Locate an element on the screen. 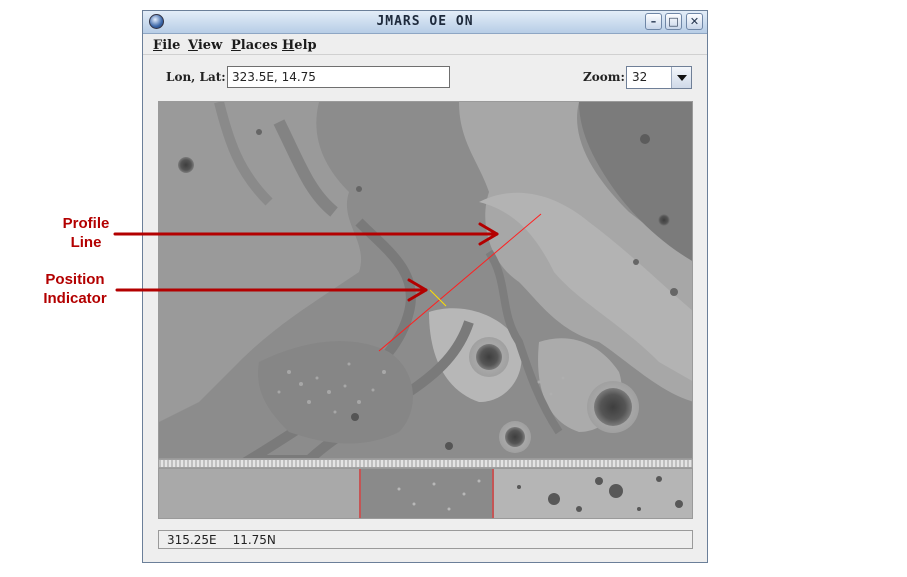 This screenshot has width=907, height=577. annotation-profile-line: Profile Line is located at coordinates (86, 233).